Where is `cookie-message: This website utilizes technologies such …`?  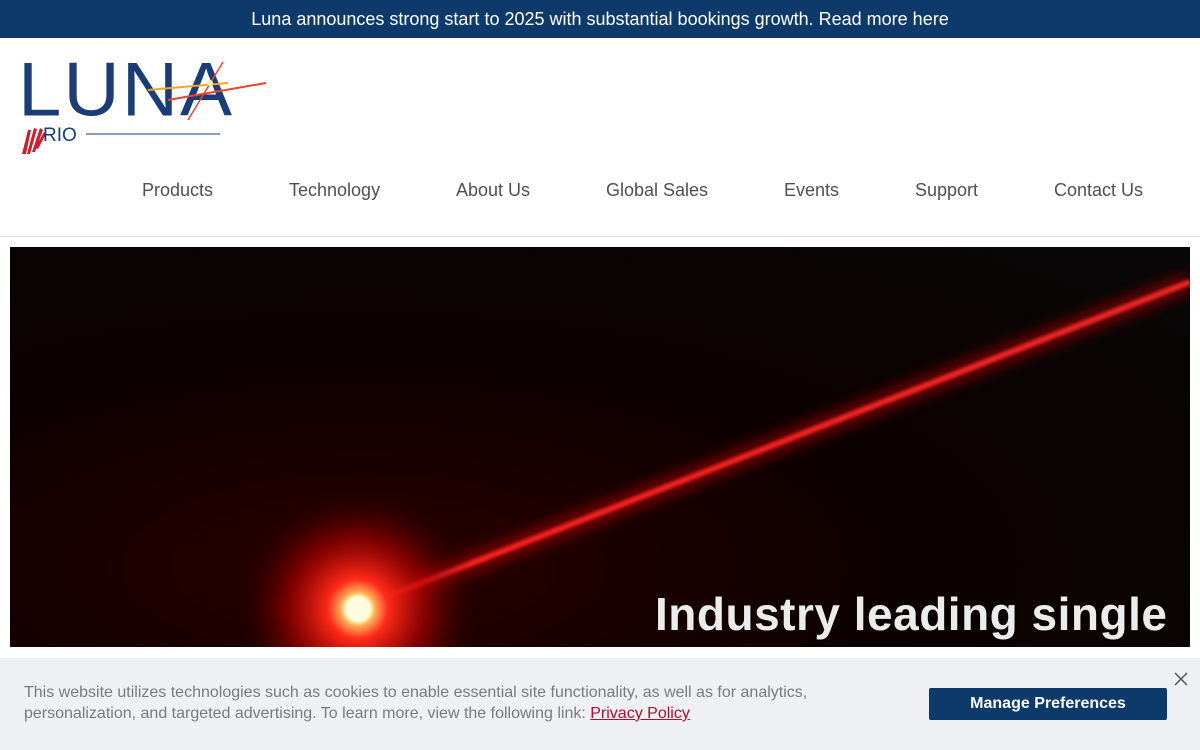
cookie-message: This website utilizes technologies such … is located at coordinates (449, 703).